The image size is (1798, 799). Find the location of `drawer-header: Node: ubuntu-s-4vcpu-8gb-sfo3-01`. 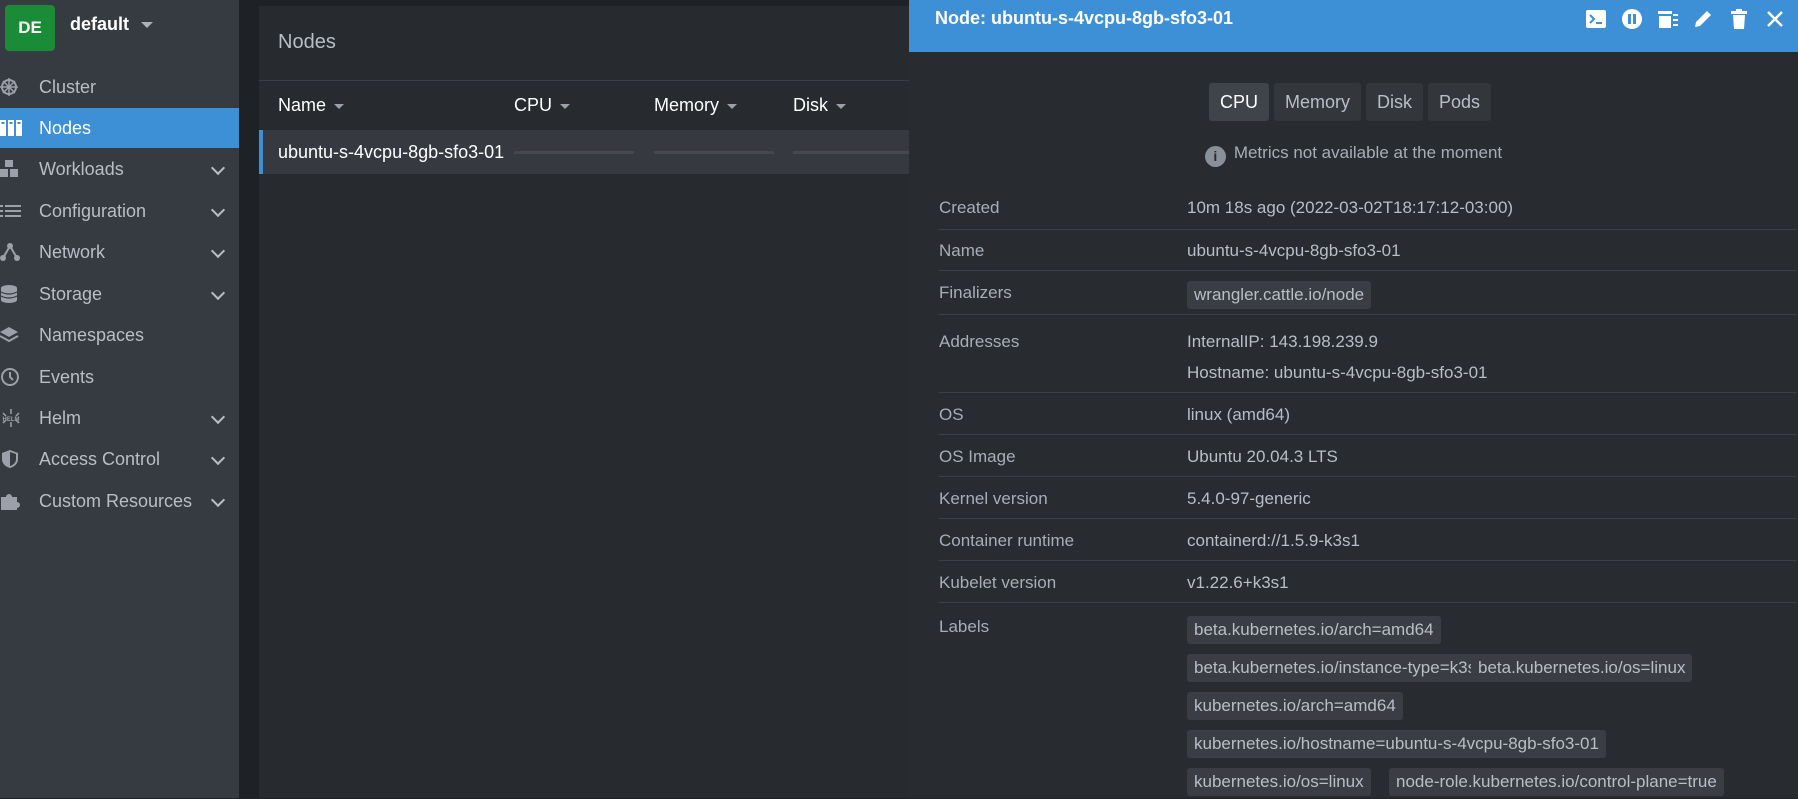

drawer-header: Node: ubuntu-s-4vcpu-8gb-sfo3-01 is located at coordinates (1353, 26).